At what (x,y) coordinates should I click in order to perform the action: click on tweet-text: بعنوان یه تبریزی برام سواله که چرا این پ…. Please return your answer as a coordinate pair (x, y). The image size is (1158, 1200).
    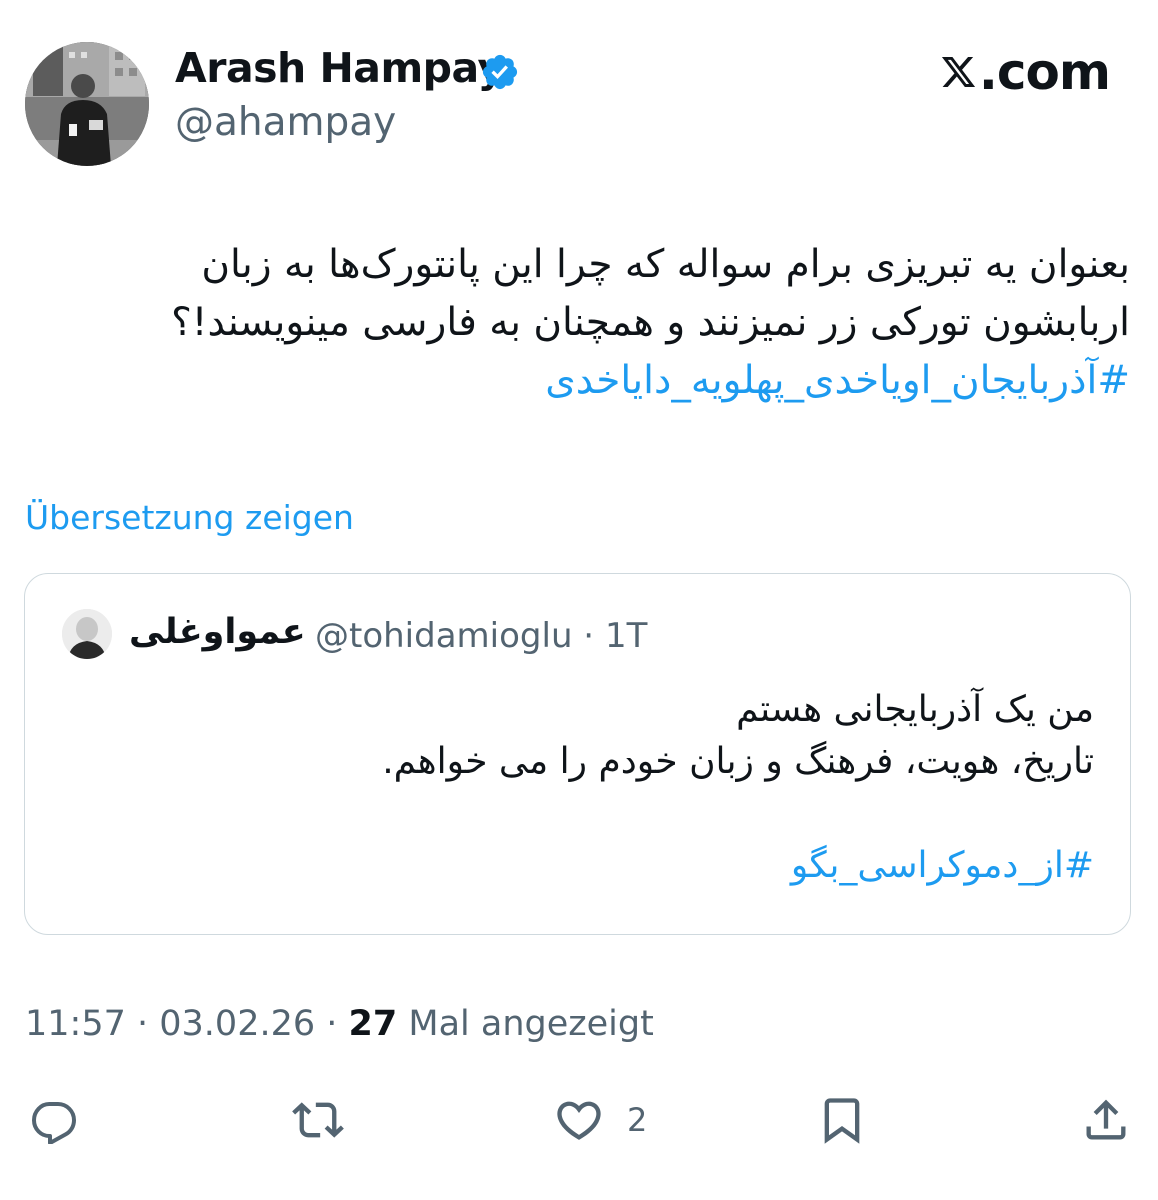
    Looking at the image, I should click on (575, 323).